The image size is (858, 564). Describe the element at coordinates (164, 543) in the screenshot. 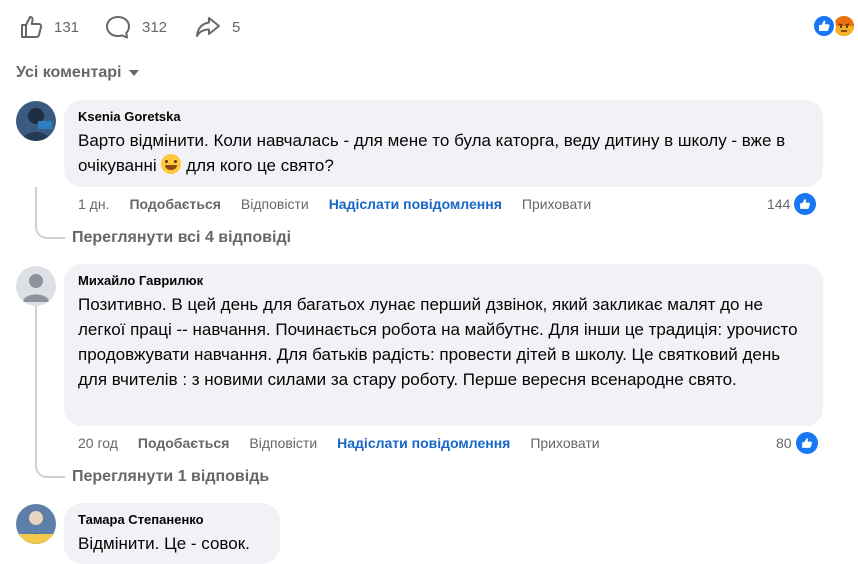

I see `comment-text: Відмінити. Це - совок.` at that location.